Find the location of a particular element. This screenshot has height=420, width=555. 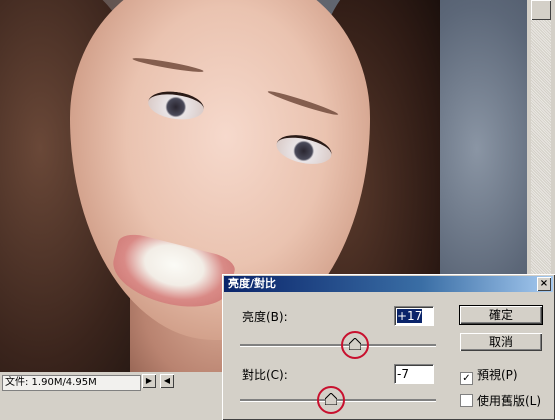

contrast-highlight-ring is located at coordinates (331, 400).